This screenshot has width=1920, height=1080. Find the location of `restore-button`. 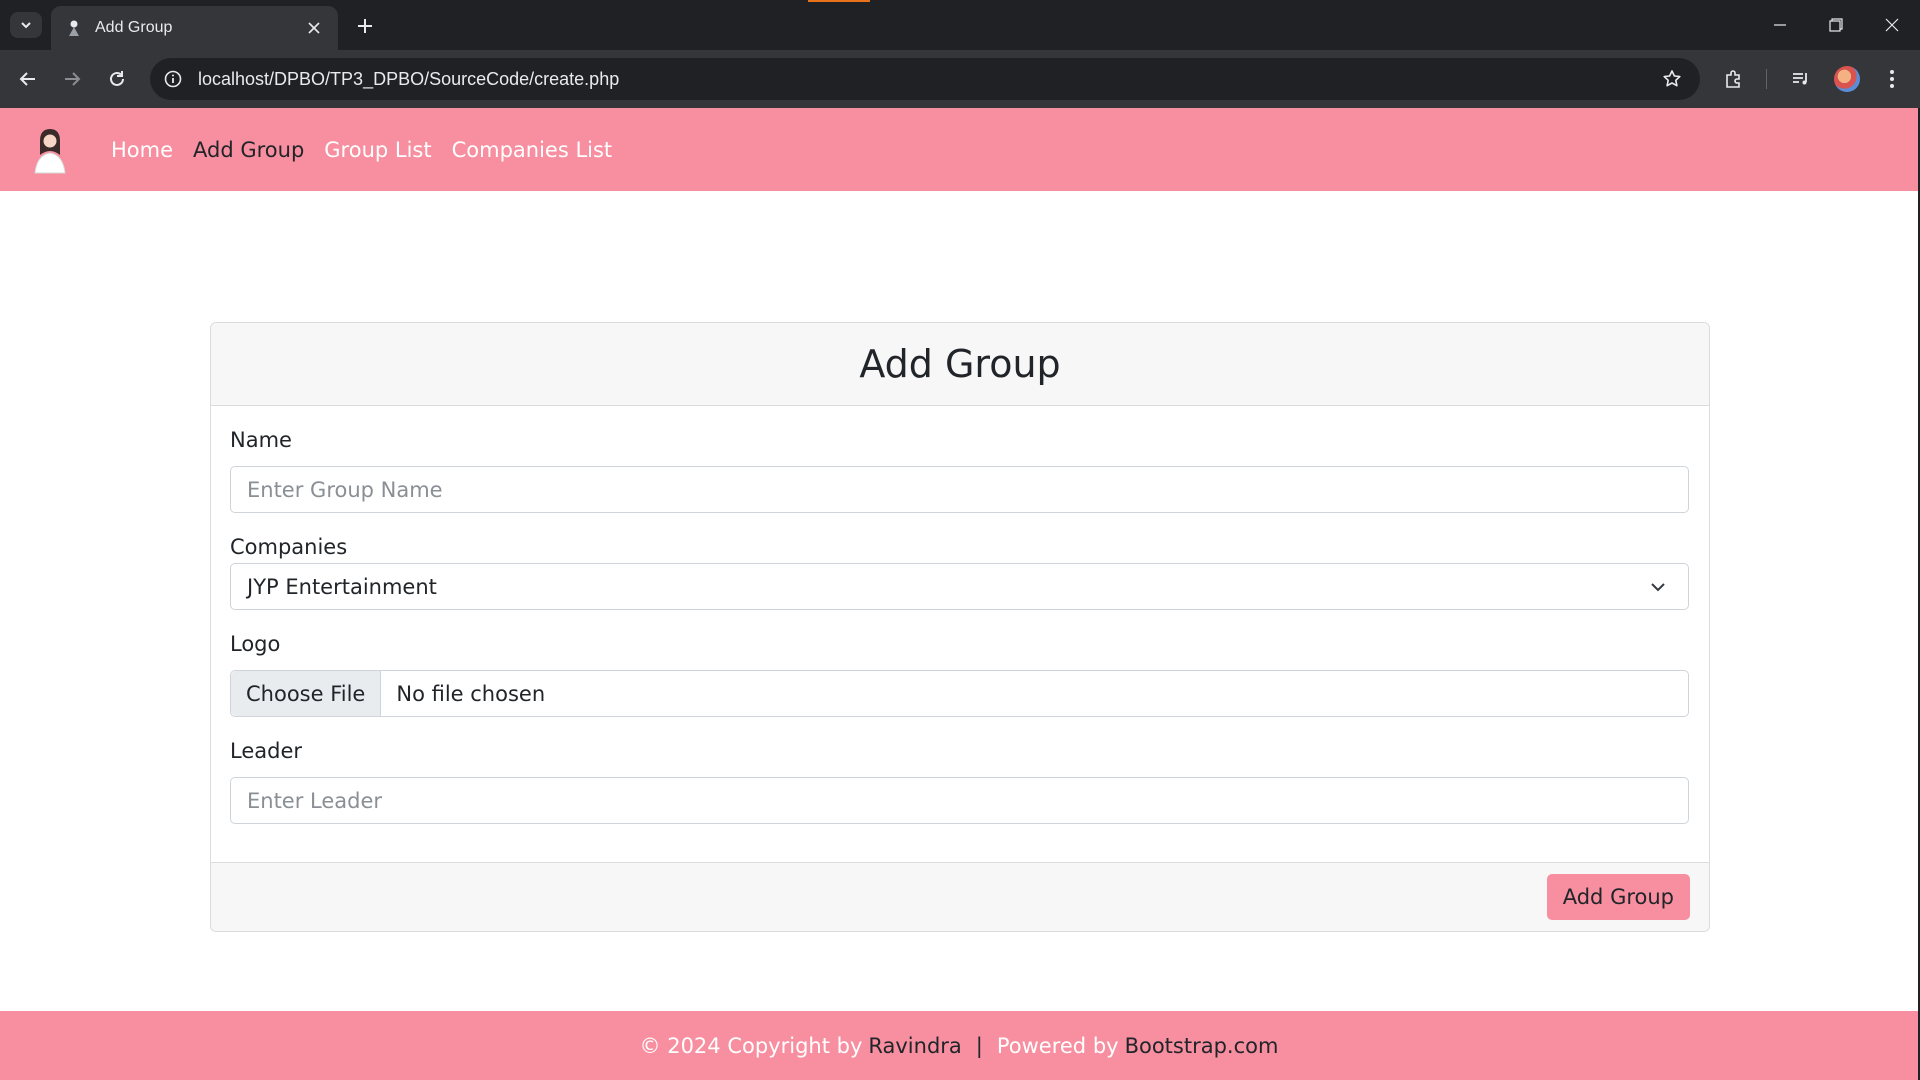

restore-button is located at coordinates (1836, 25).